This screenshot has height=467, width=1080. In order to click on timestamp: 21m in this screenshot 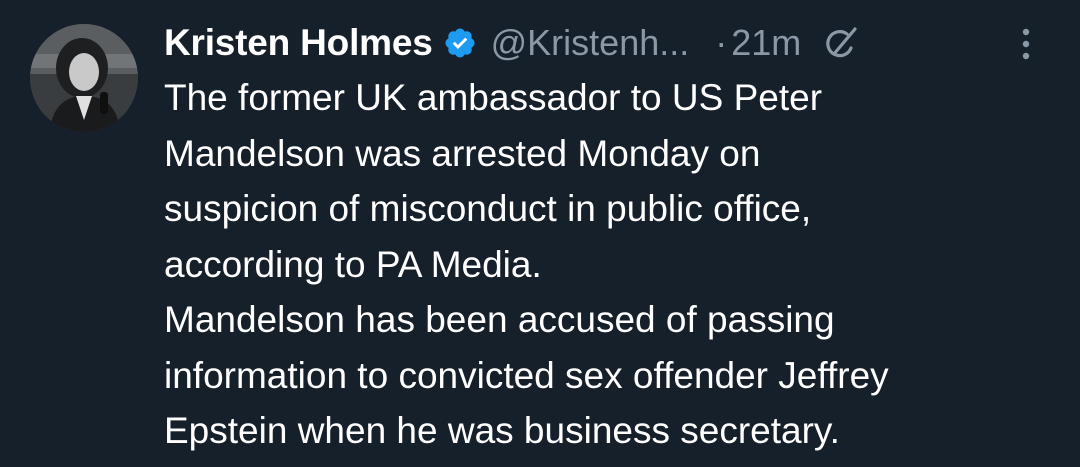, I will do `click(766, 43)`.